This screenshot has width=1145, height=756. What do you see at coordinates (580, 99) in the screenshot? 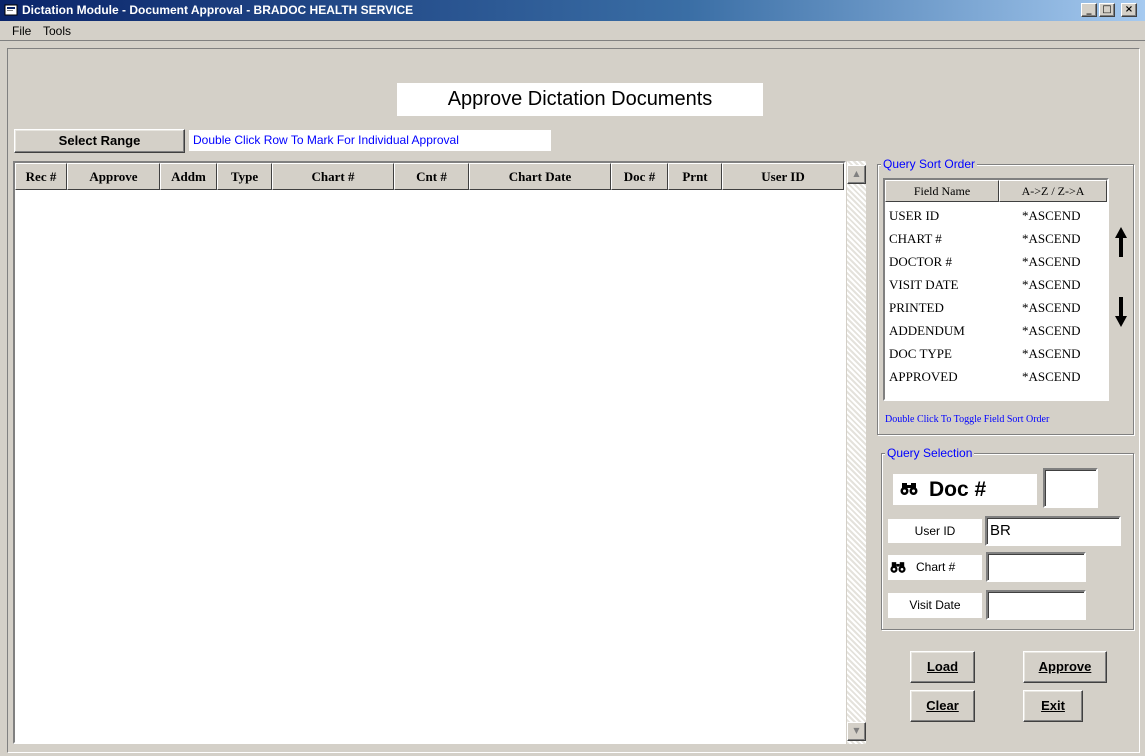
I see `page-title: Approve Dictation Documents` at bounding box center [580, 99].